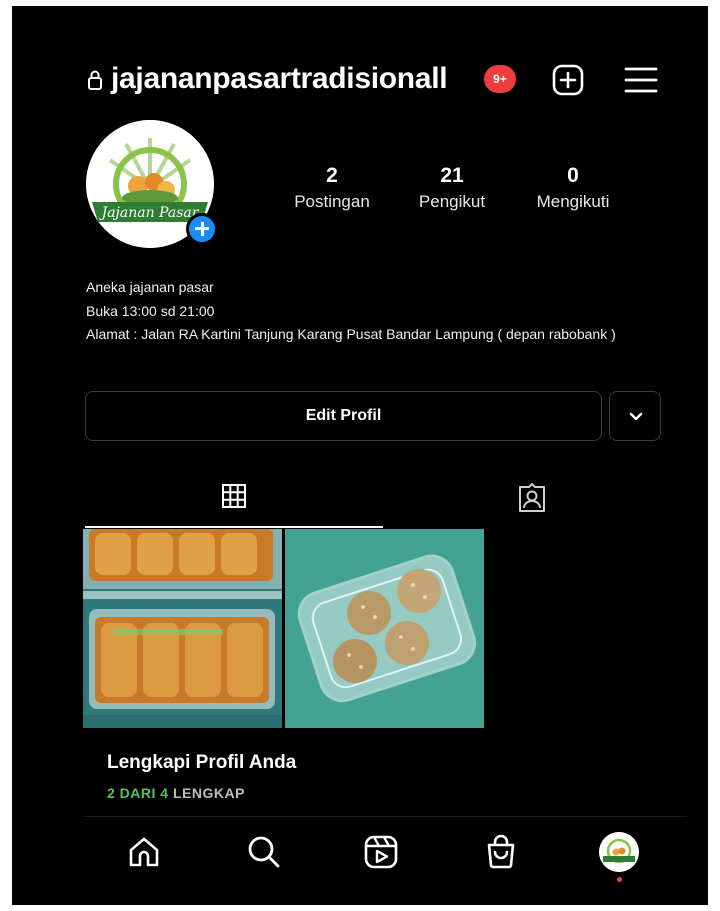 Image resolution: width=720 pixels, height=911 pixels. What do you see at coordinates (500, 79) in the screenshot?
I see `notification-badge: 9+` at bounding box center [500, 79].